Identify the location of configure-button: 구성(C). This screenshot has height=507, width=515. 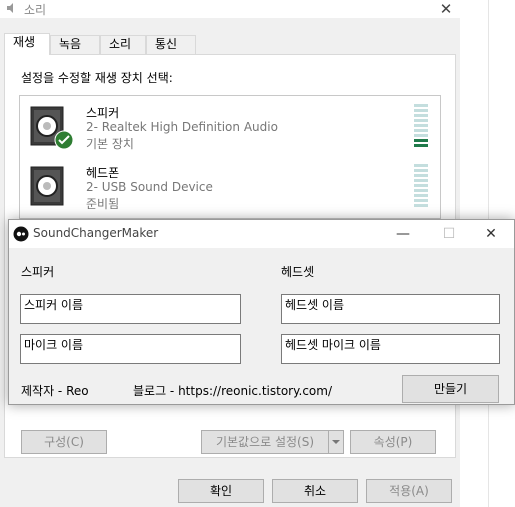
(64, 442).